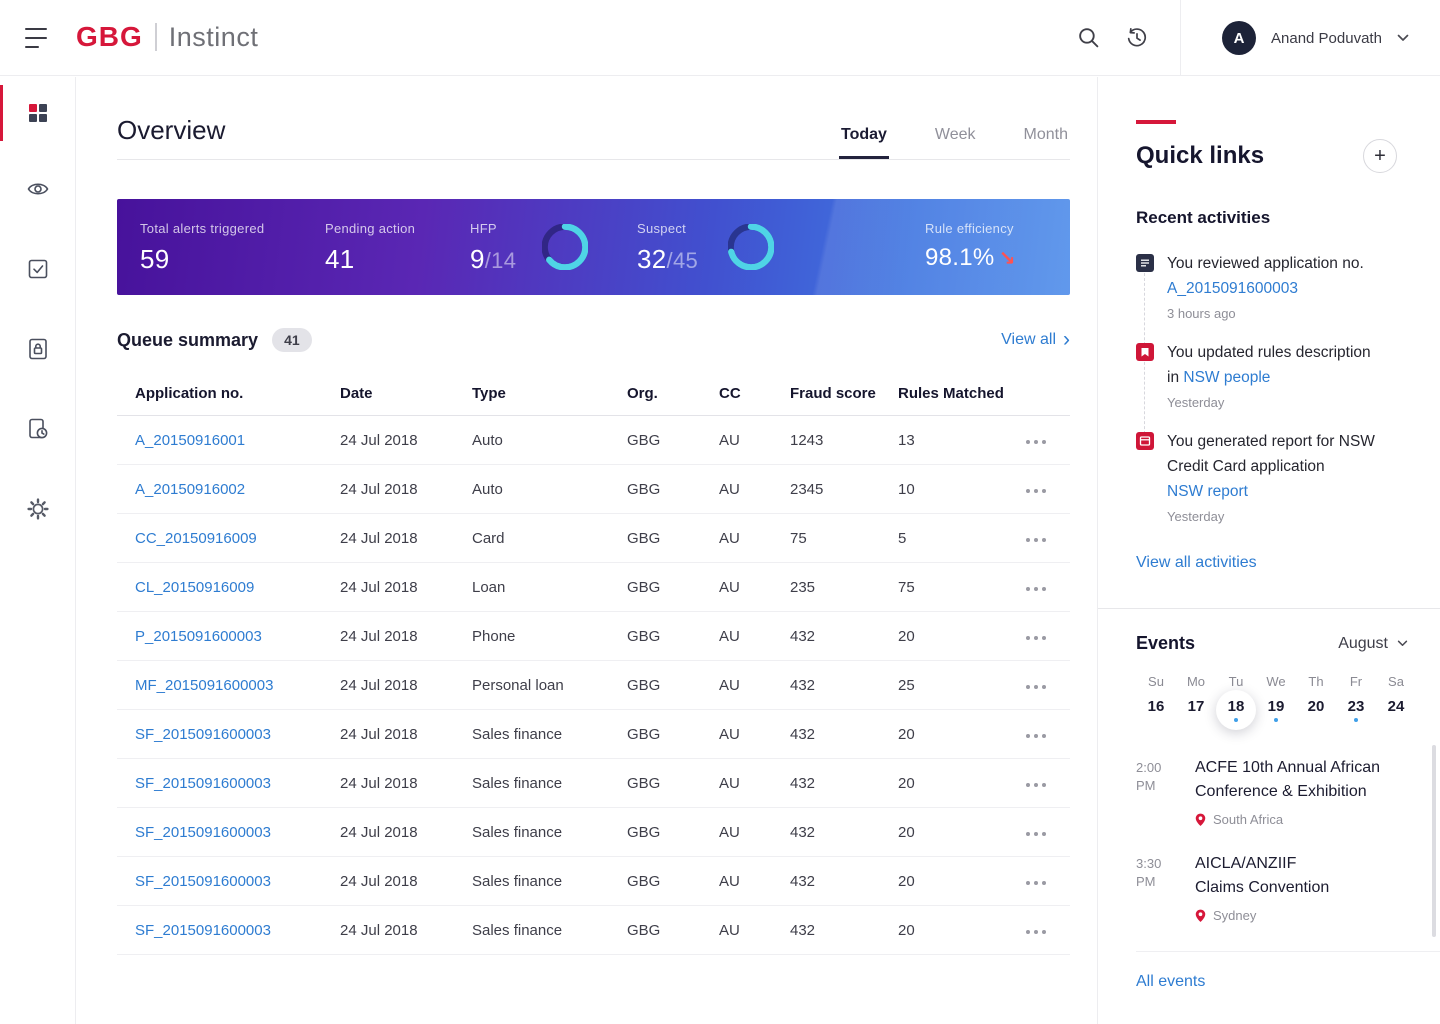 The image size is (1440, 1024). I want to click on calendar-day: Fr 23, so click(1356, 702).